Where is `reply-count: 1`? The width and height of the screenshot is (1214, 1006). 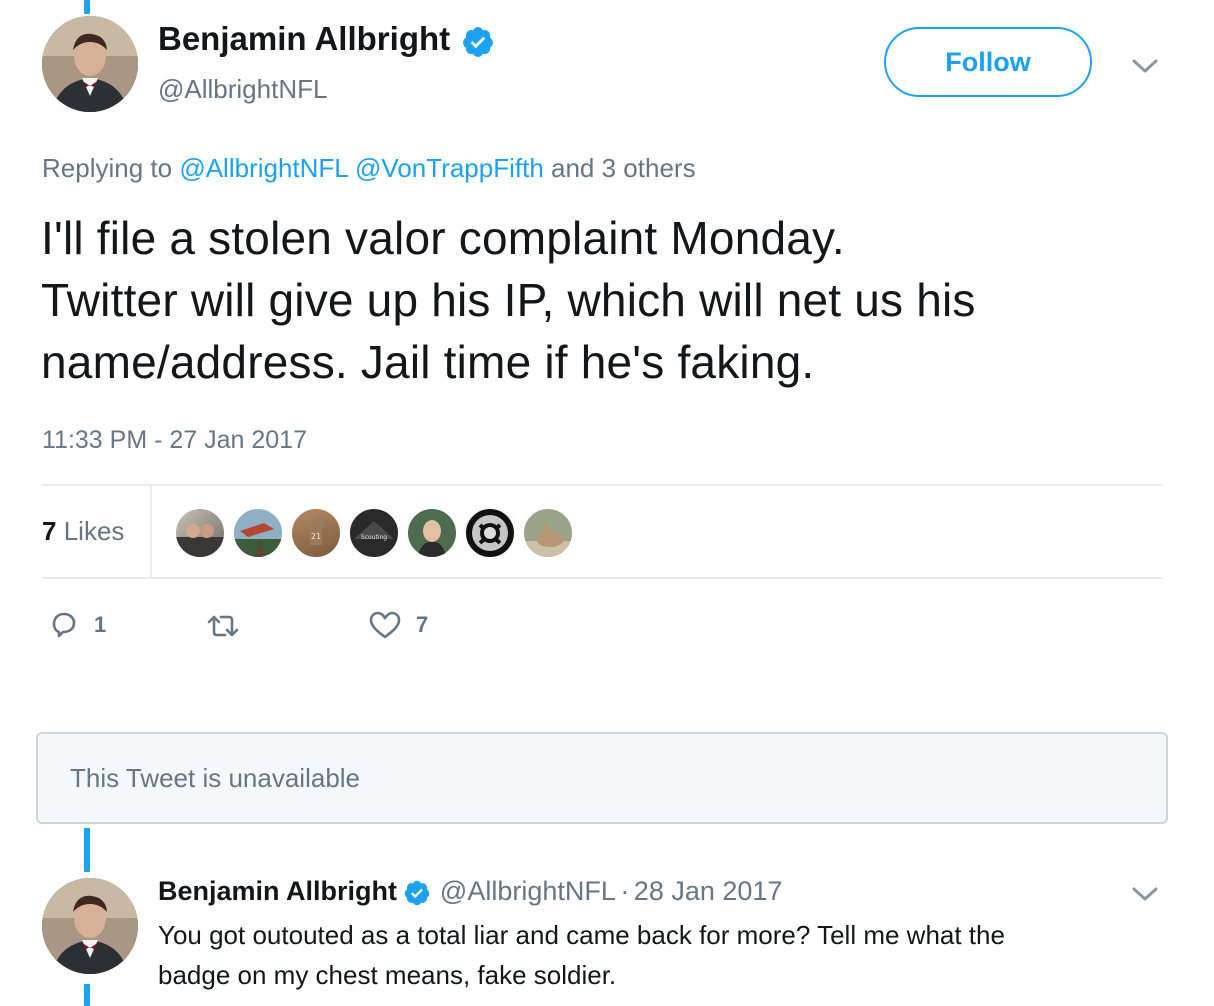 reply-count: 1 is located at coordinates (100, 624).